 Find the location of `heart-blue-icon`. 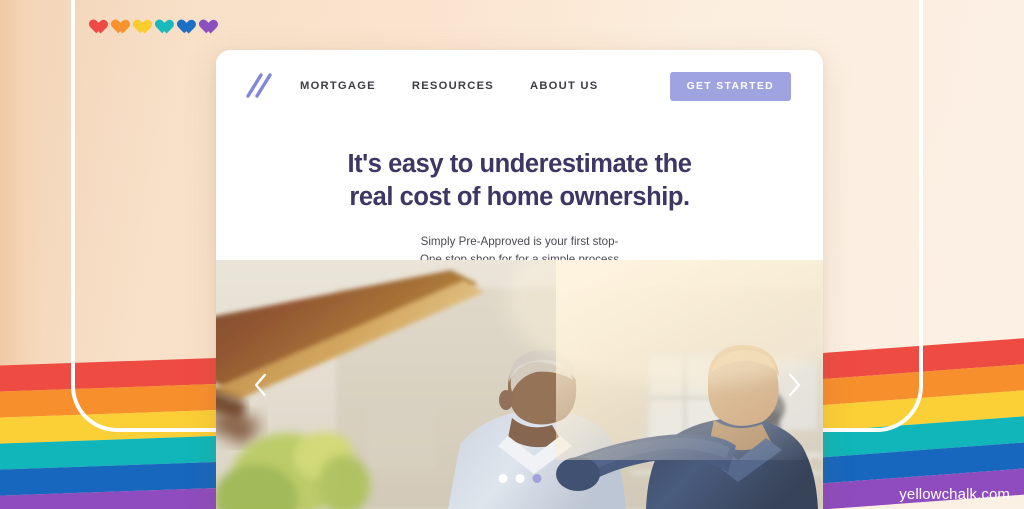

heart-blue-icon is located at coordinates (182, 22).